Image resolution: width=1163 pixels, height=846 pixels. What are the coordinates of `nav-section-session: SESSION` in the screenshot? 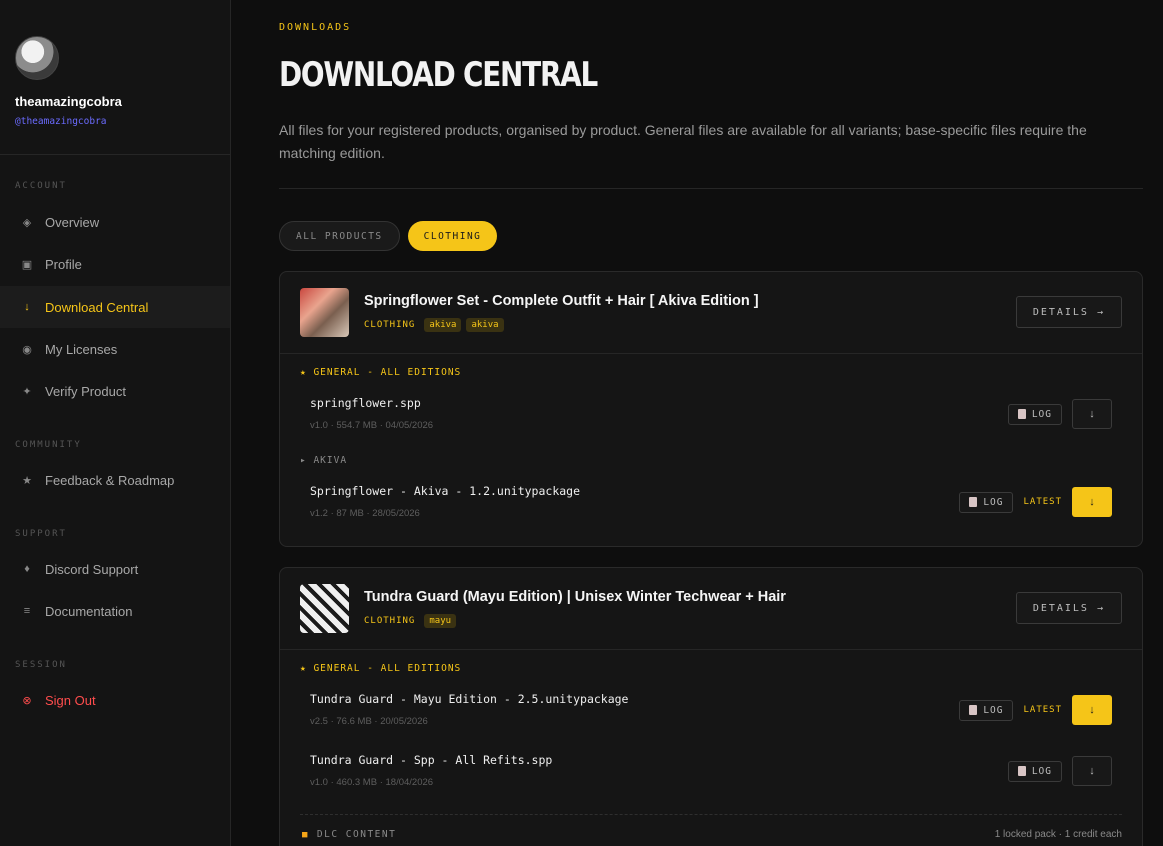 It's located at (41, 665).